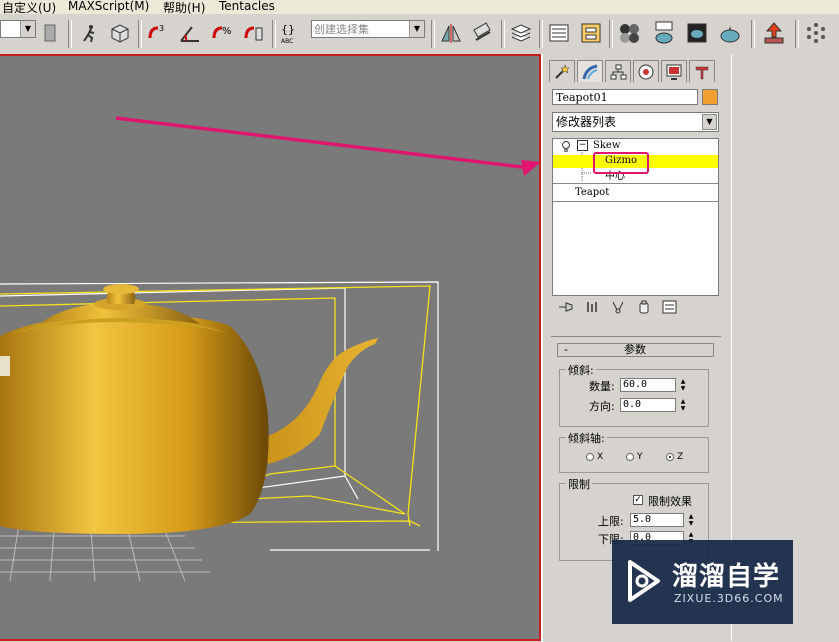 The width and height of the screenshot is (839, 642). What do you see at coordinates (287, 41) in the screenshot?
I see `svg-text: ABC` at bounding box center [287, 41].